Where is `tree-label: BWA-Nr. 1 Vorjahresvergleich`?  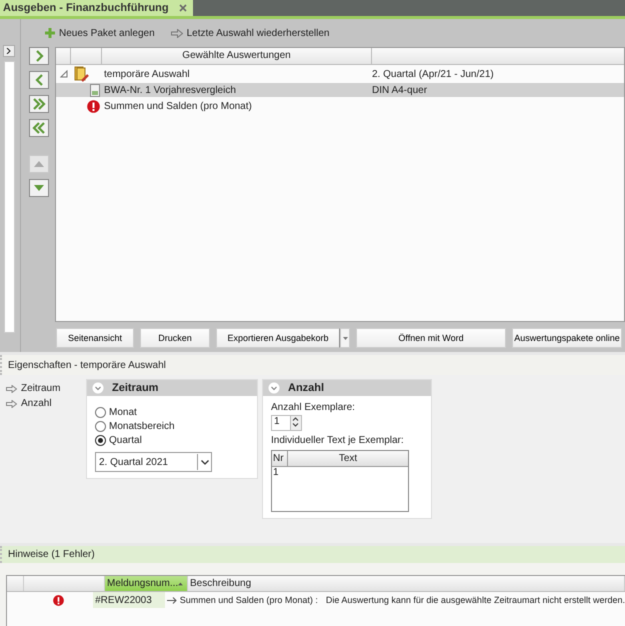 tree-label: BWA-Nr. 1 Vorjahresvergleich is located at coordinates (170, 90).